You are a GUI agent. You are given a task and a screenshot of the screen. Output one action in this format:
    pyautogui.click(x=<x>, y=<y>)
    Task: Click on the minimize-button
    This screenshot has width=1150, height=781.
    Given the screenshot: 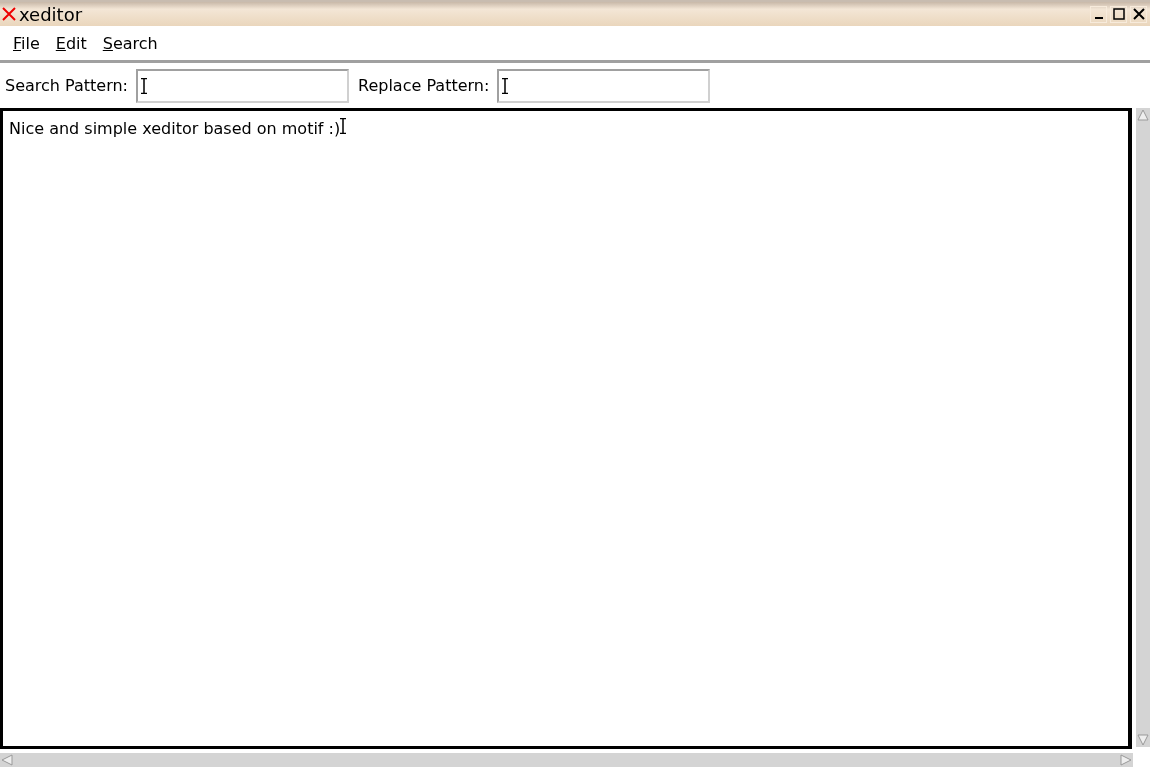 What is the action you would take?
    pyautogui.click(x=1098, y=14)
    